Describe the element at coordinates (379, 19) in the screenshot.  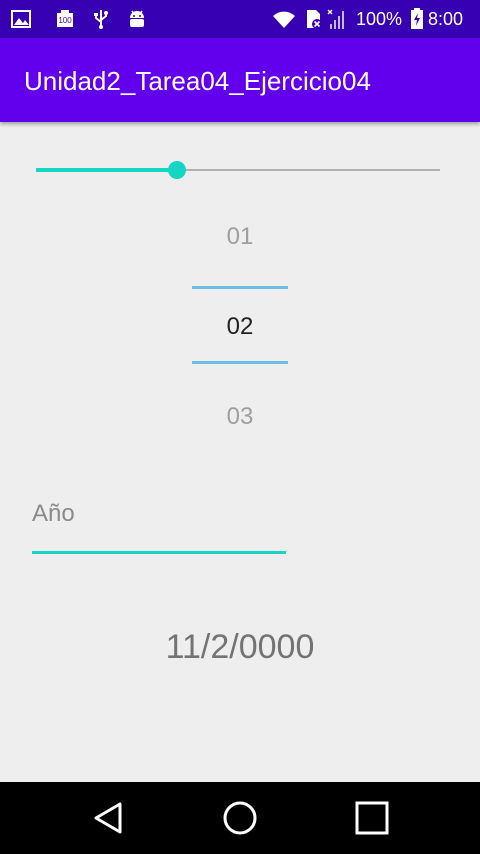
I see `battery-percentage: 100%` at that location.